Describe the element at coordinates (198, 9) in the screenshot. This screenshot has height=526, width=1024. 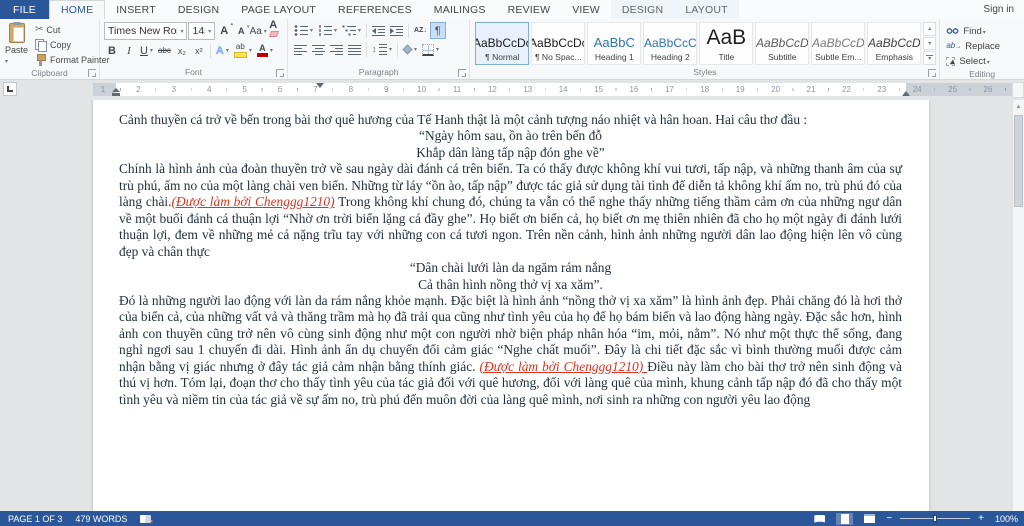
I see `tab-design: DESIGN` at that location.